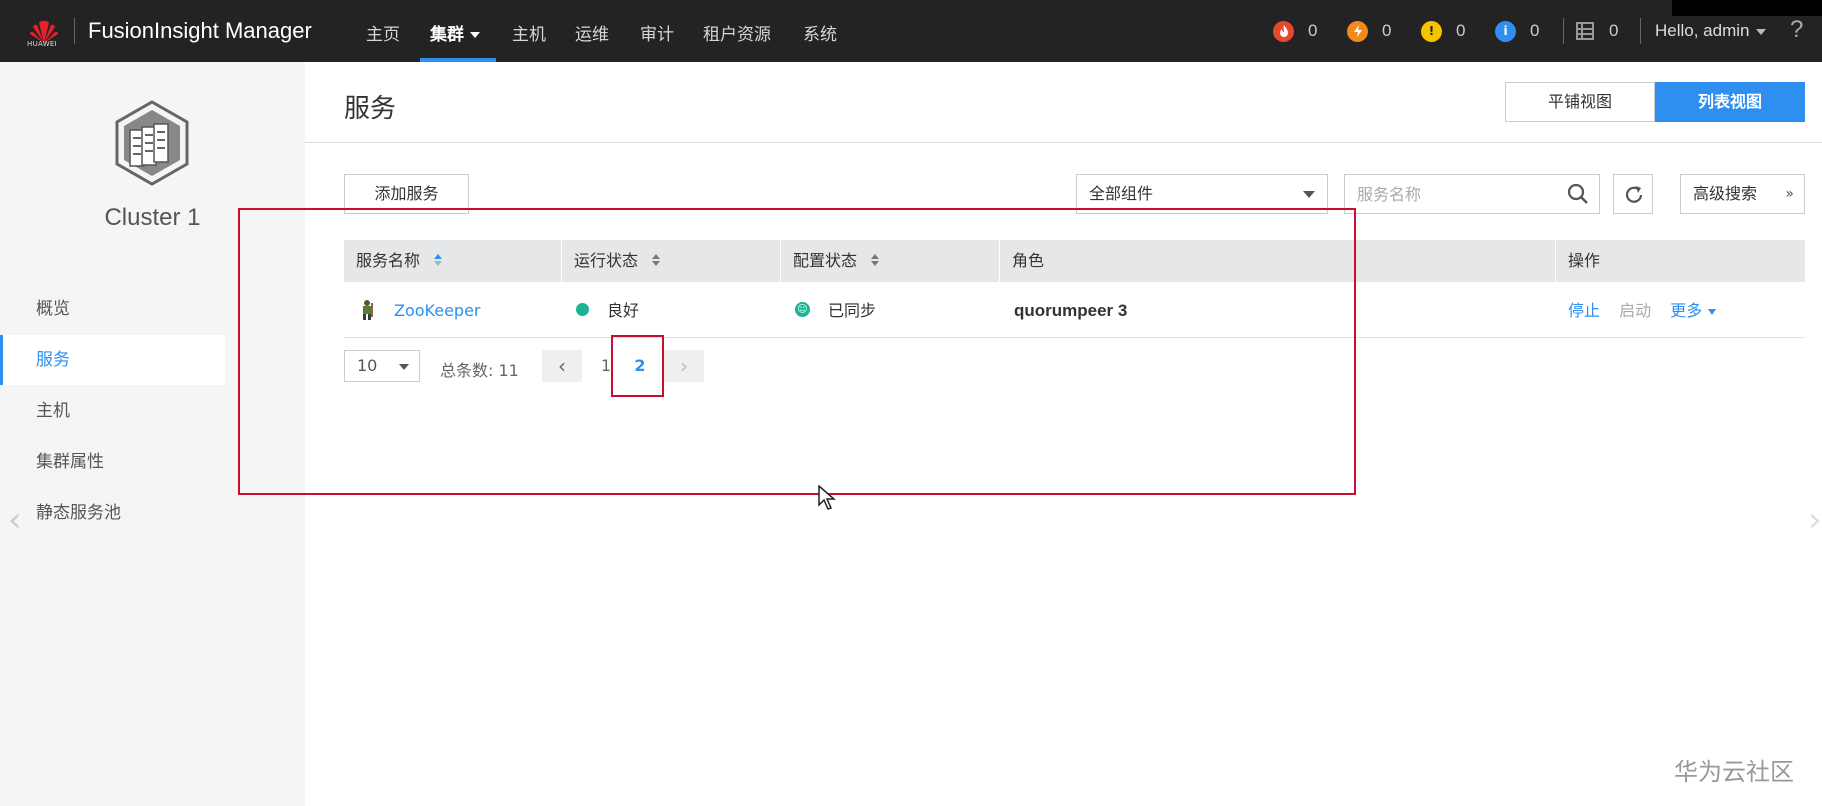 This screenshot has width=1822, height=806. I want to click on user-menu: Hello, admin, so click(1710, 31).